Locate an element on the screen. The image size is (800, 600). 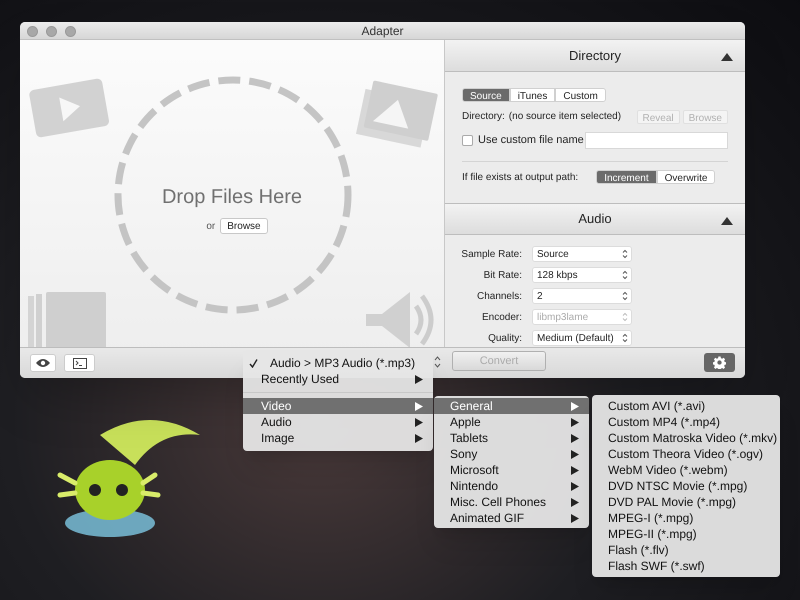
menu-item: Nintendo is located at coordinates (511, 486).